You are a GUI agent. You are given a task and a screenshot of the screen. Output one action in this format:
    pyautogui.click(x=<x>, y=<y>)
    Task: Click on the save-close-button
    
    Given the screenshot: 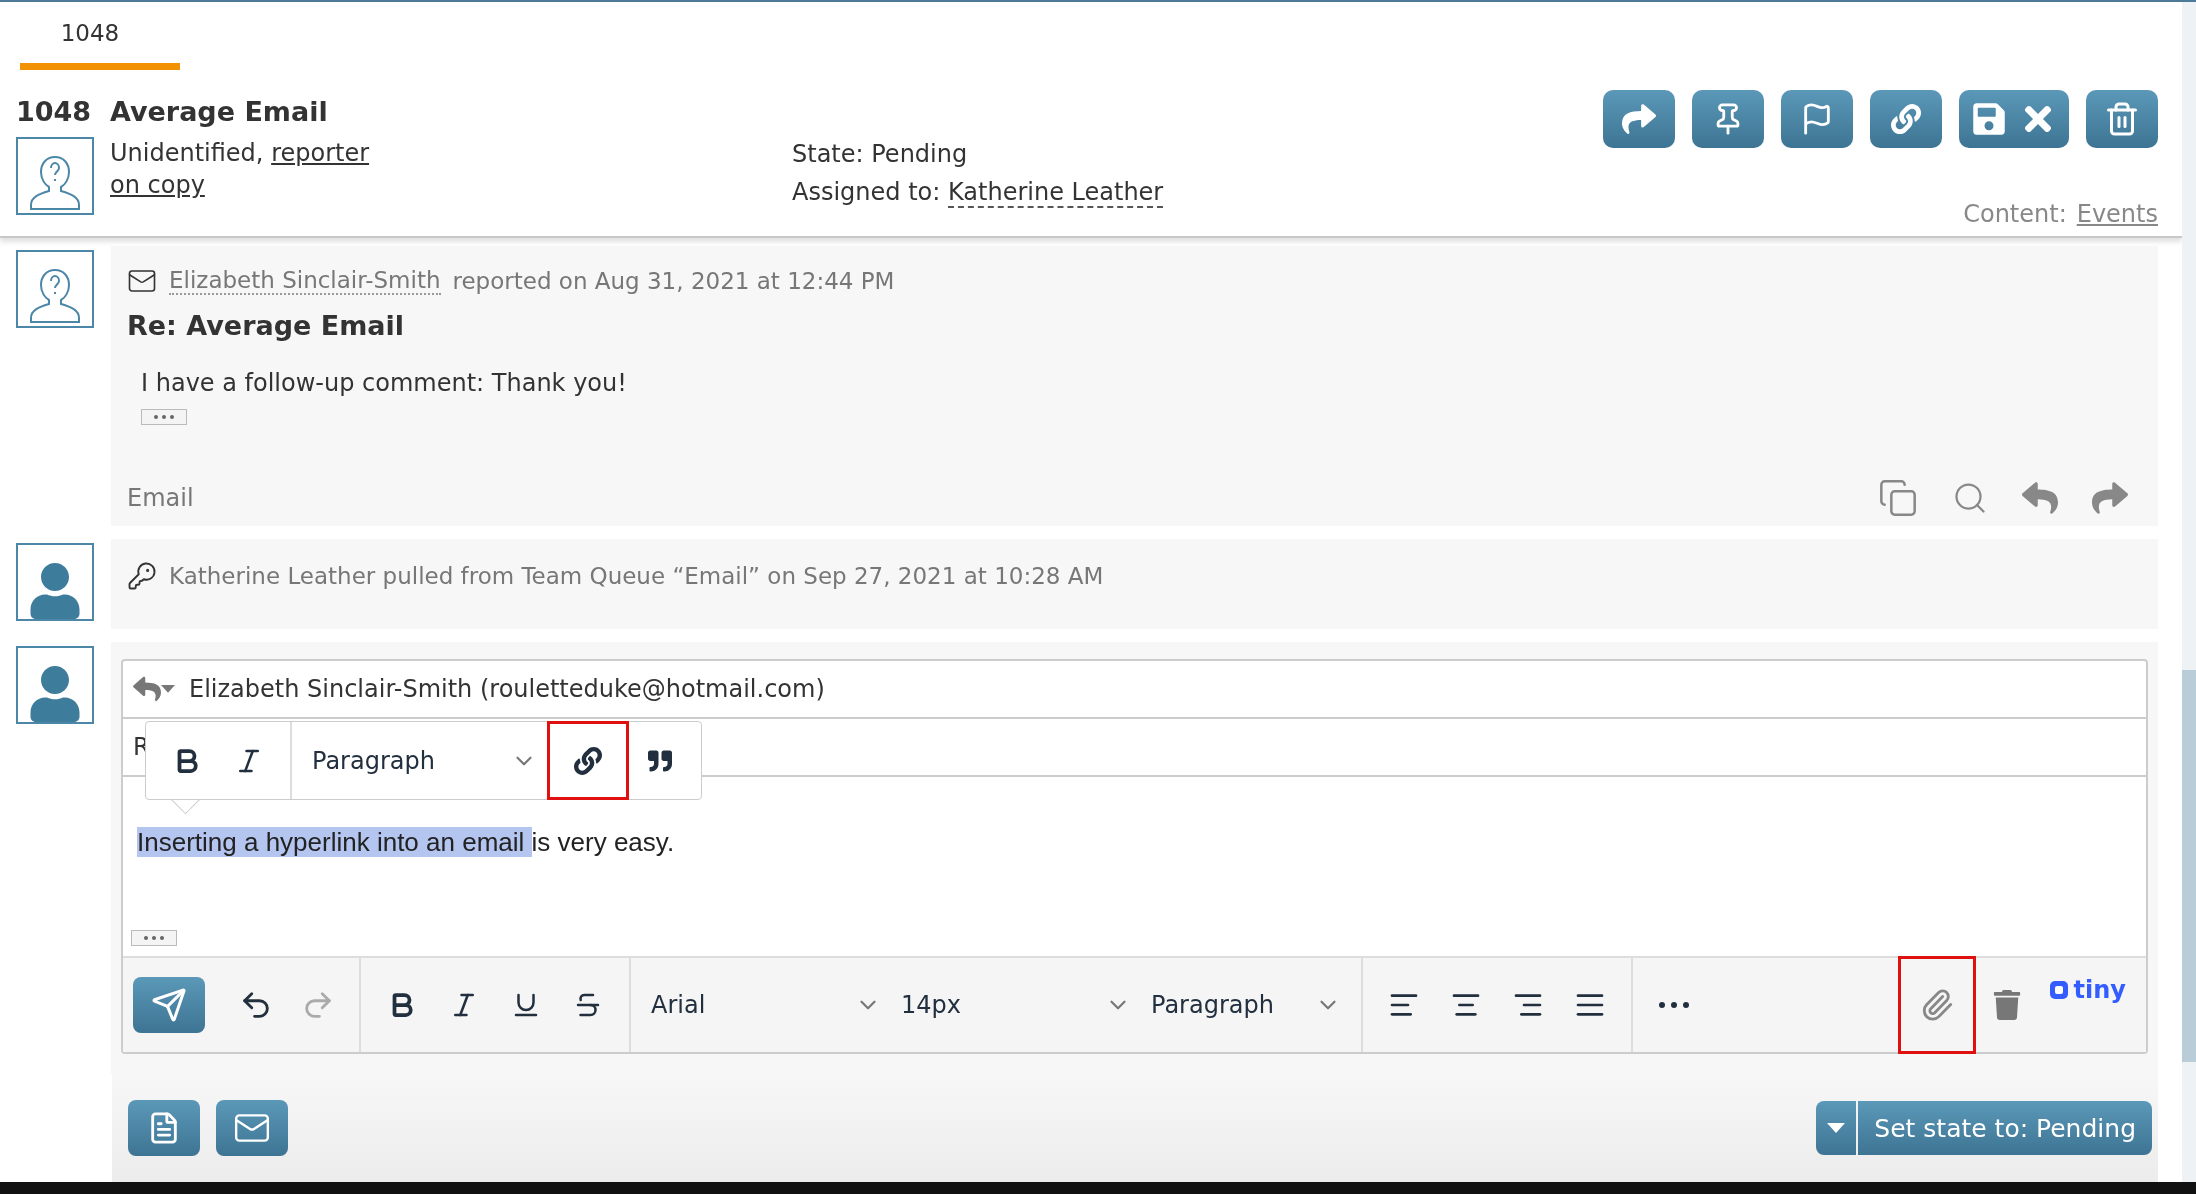 What is the action you would take?
    pyautogui.click(x=2014, y=119)
    